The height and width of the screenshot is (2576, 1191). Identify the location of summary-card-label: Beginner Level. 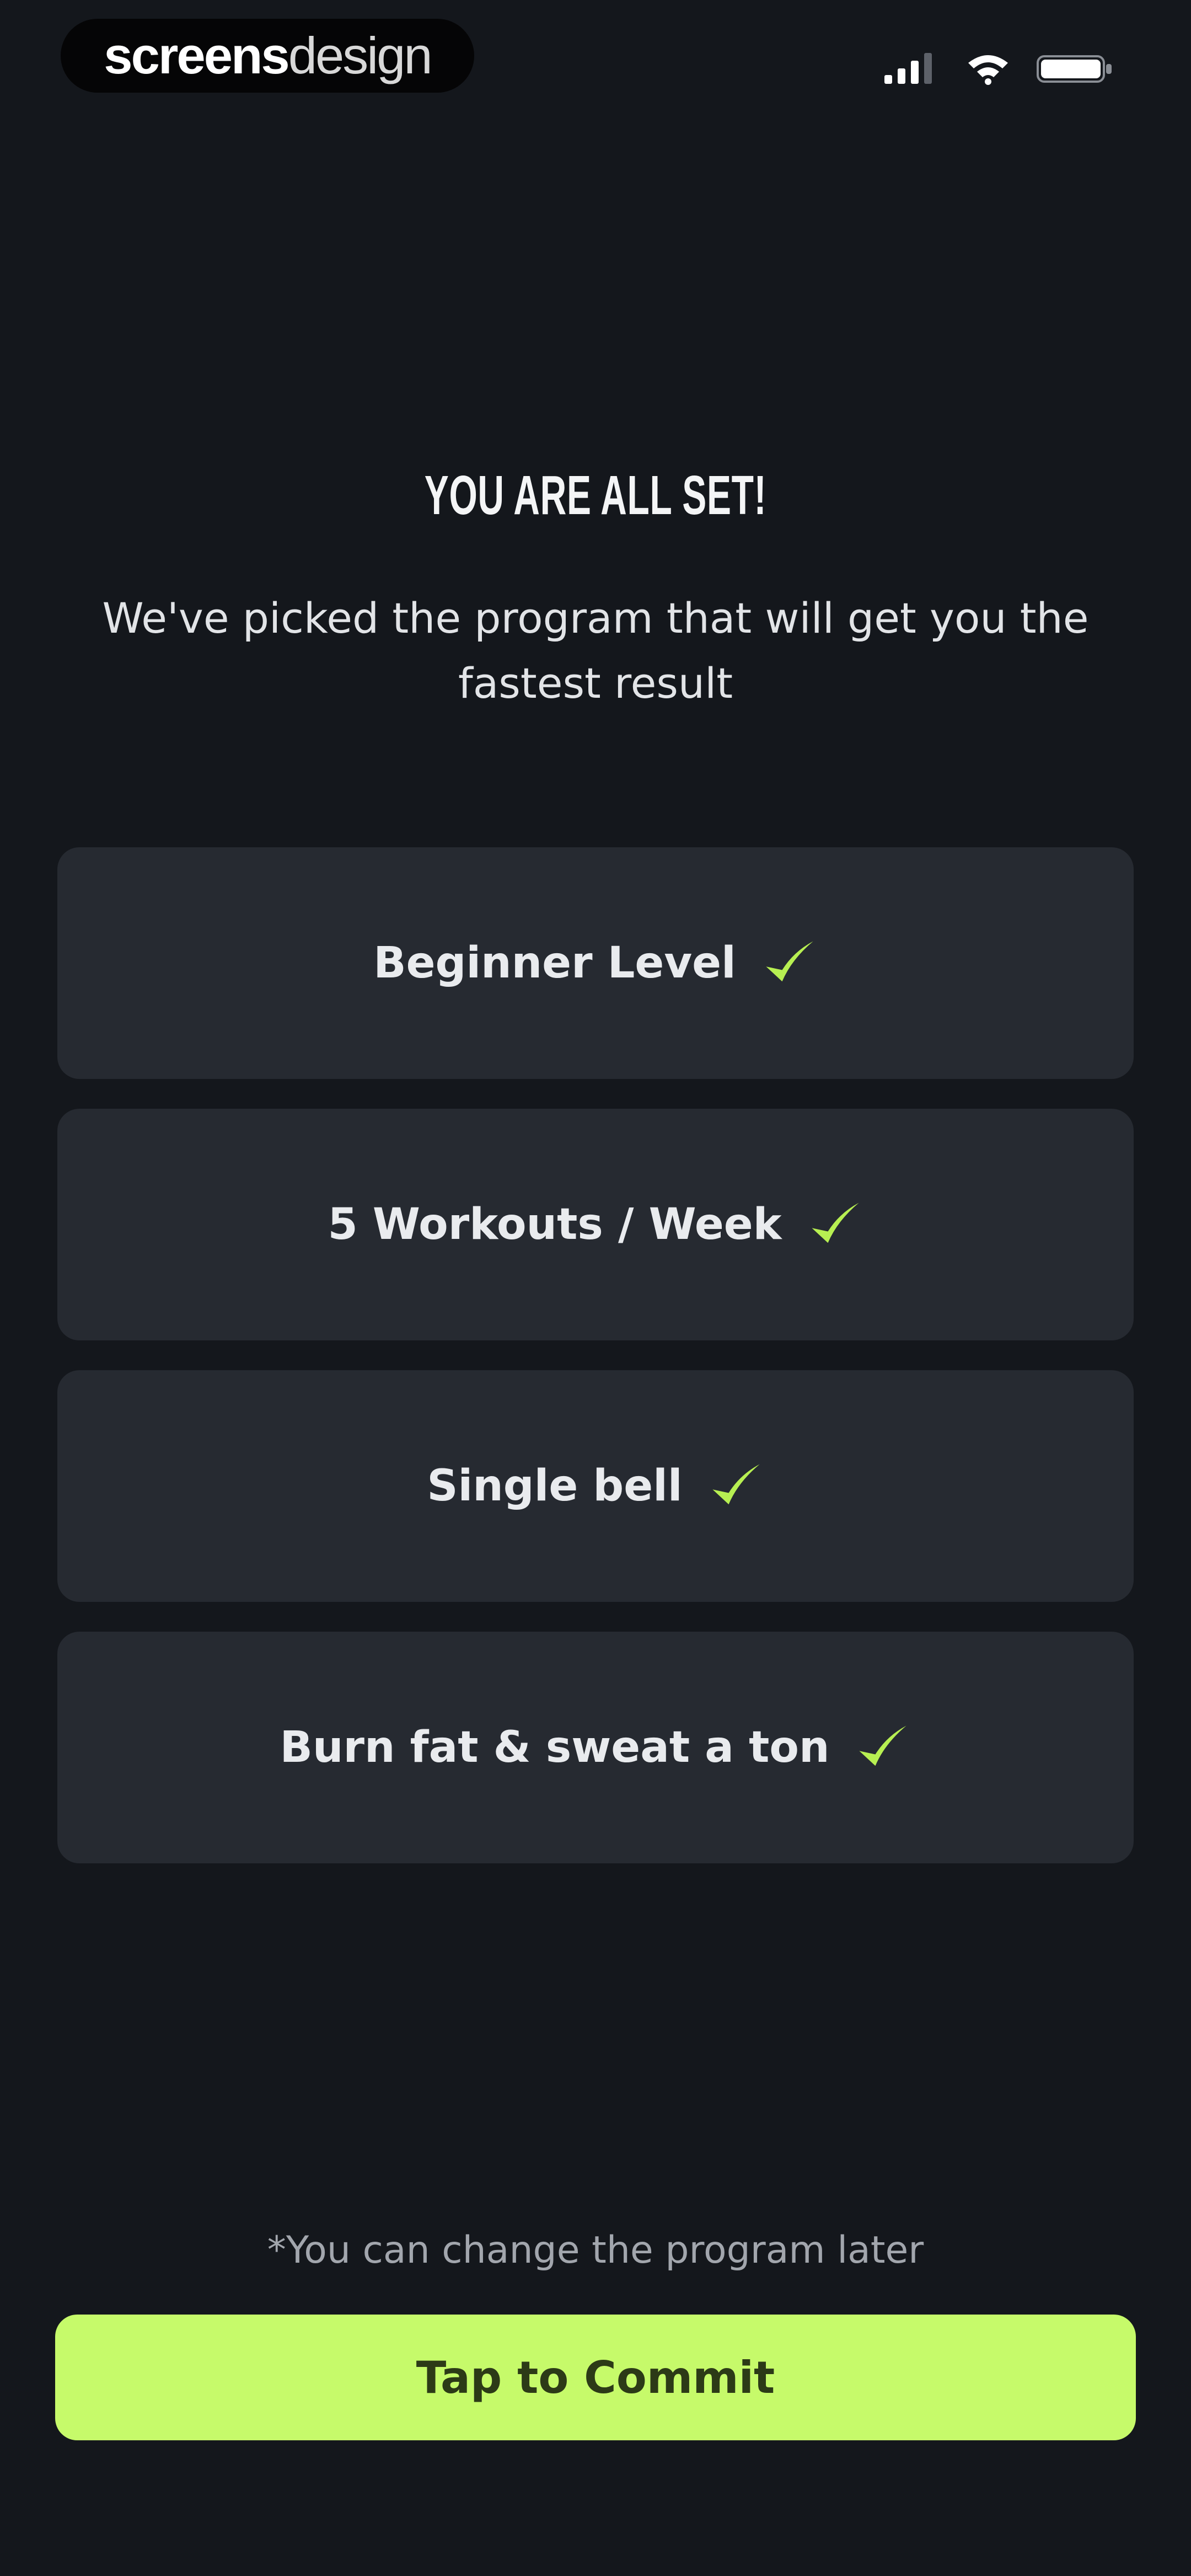
(554, 963).